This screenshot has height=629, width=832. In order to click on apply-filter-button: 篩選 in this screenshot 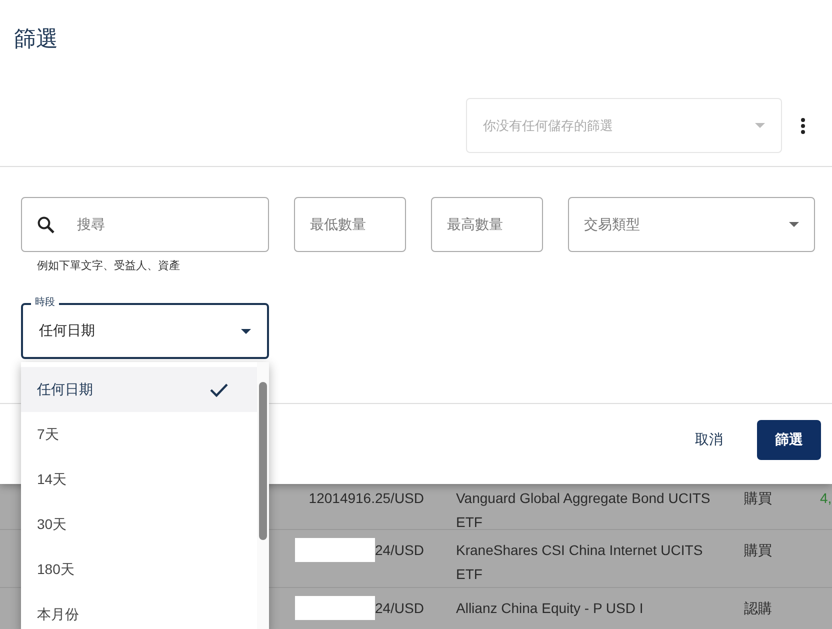, I will do `click(789, 440)`.